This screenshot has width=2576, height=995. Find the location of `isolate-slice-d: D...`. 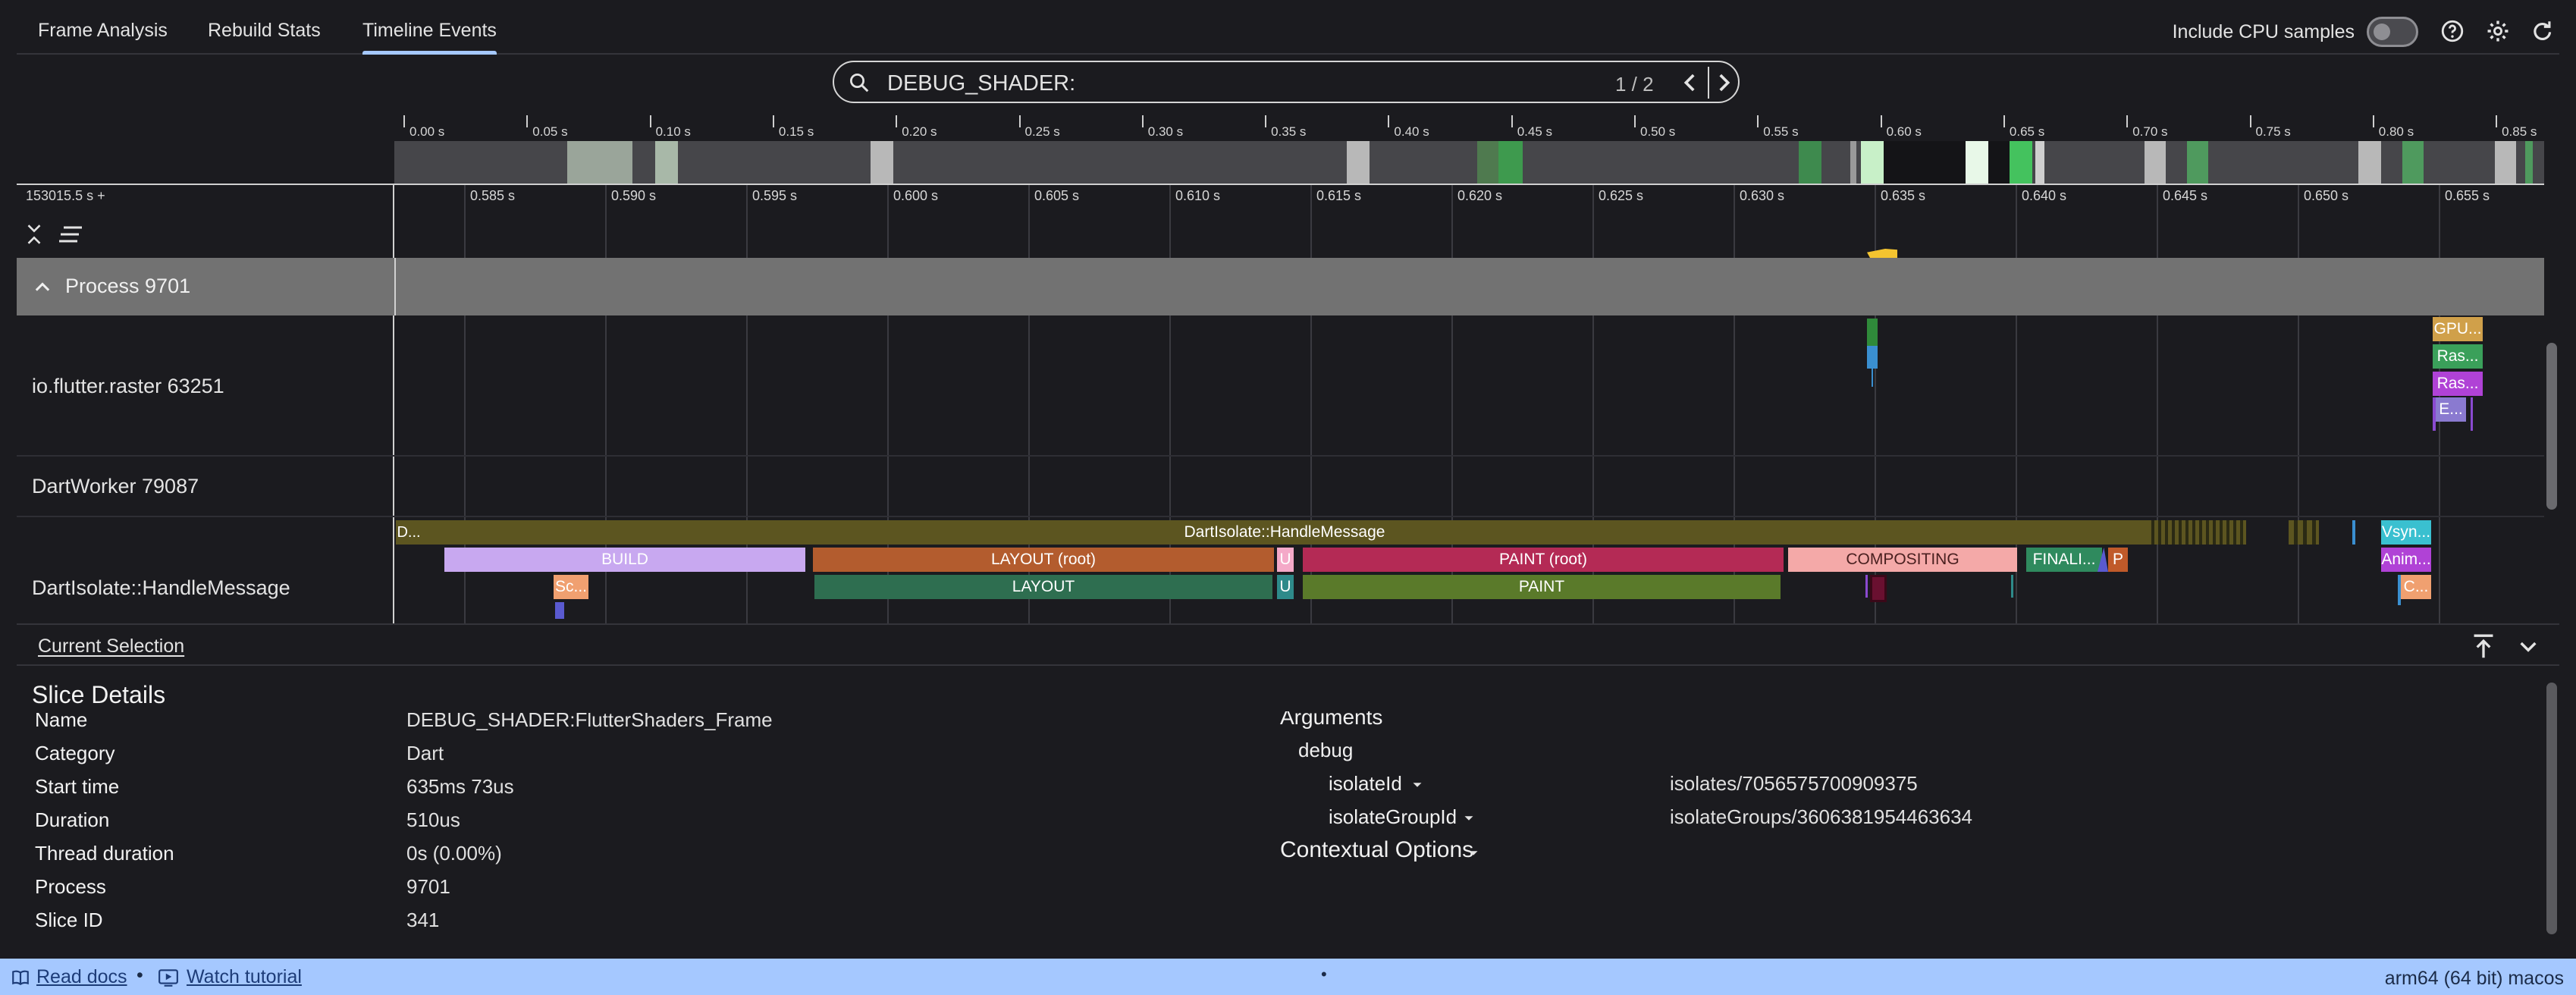

isolate-slice-d: D... is located at coordinates (409, 532).